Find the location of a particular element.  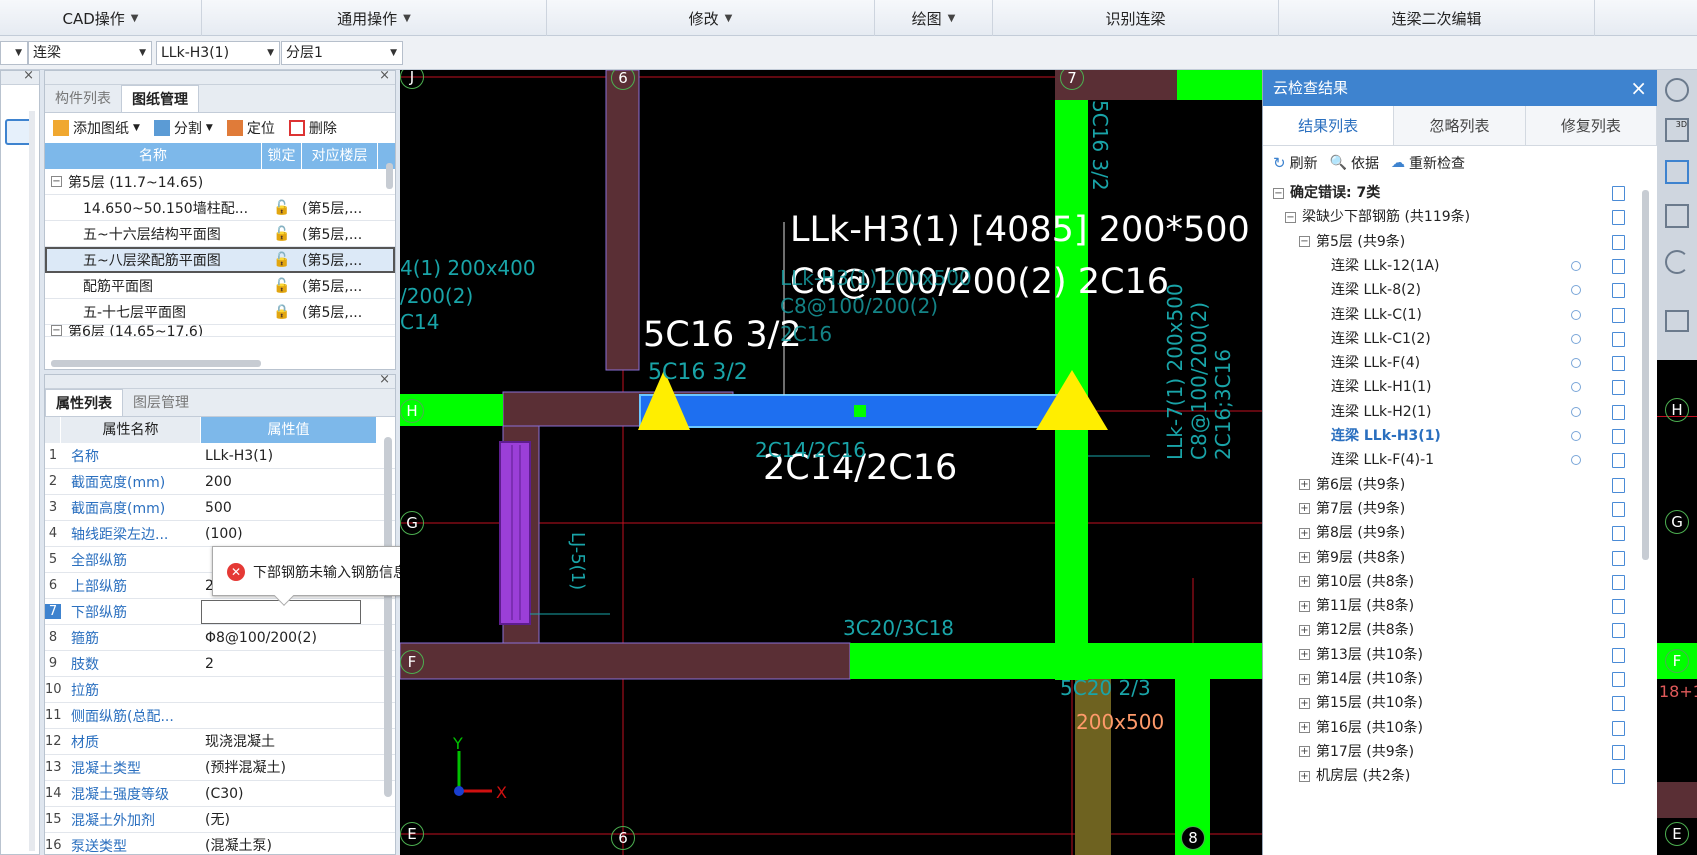

property-value: (无) is located at coordinates (281, 820).